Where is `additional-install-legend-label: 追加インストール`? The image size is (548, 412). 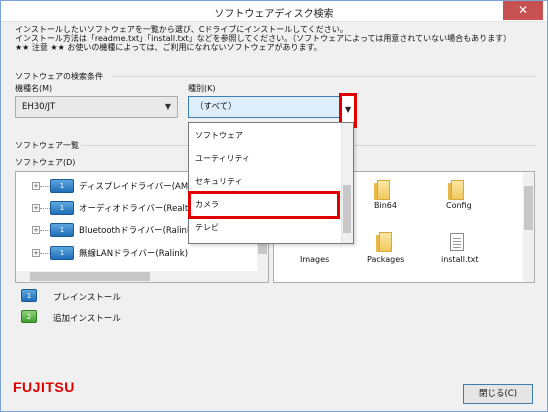
additional-install-legend-label: 追加インストール is located at coordinates (87, 319).